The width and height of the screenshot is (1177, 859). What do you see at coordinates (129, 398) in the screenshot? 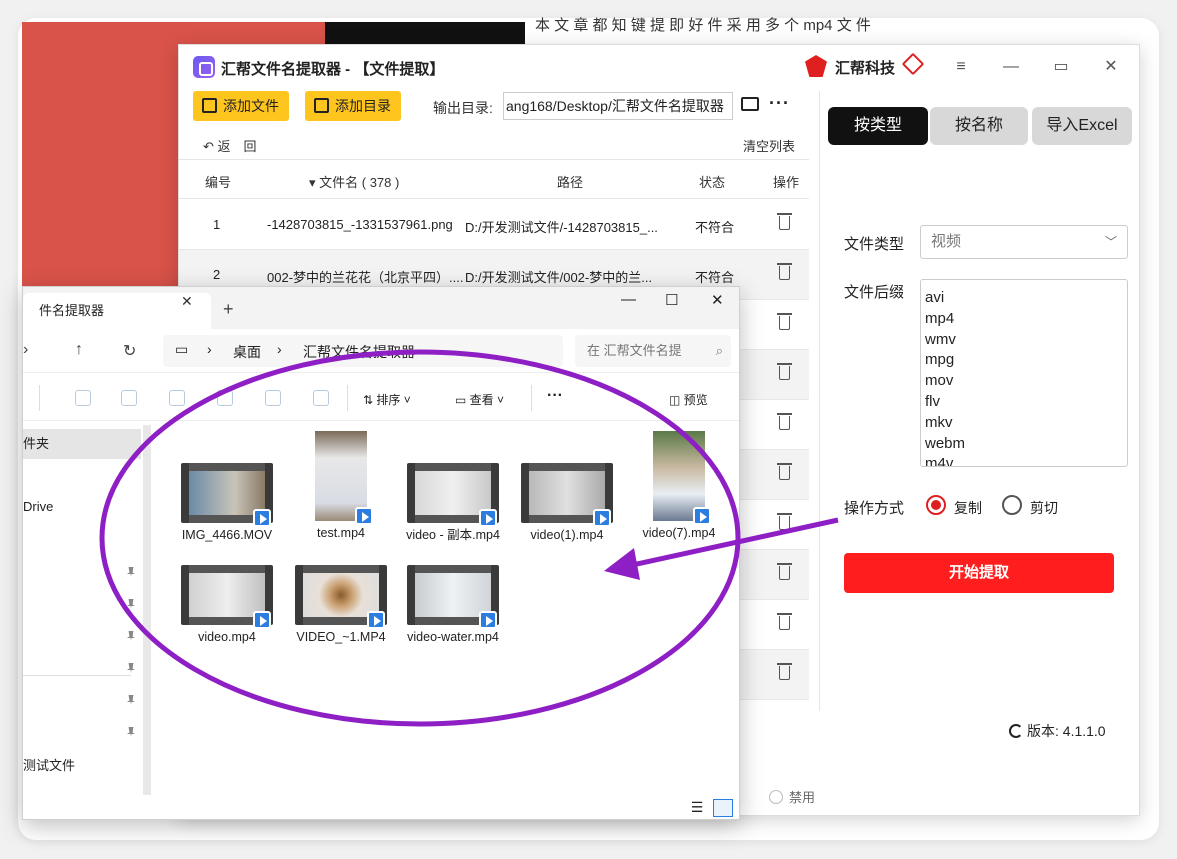
I see `copy-icon` at bounding box center [129, 398].